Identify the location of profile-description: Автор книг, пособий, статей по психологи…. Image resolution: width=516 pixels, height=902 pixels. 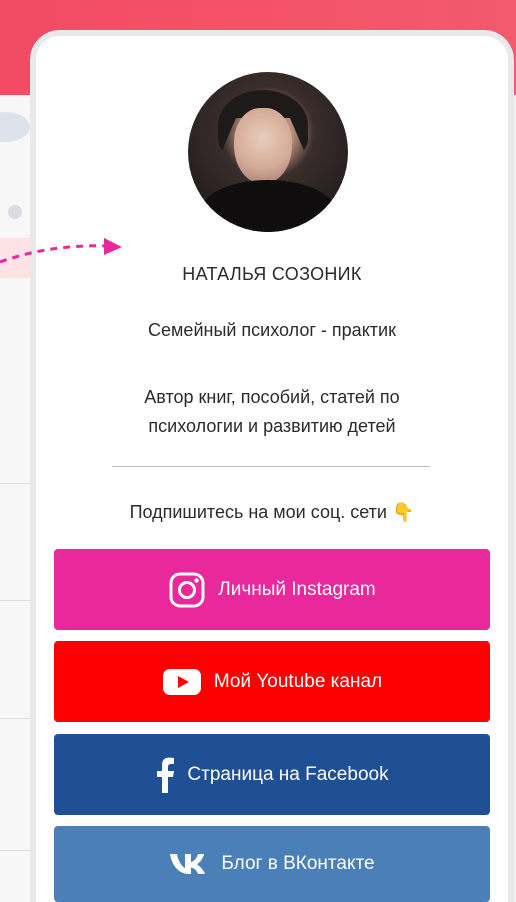
(272, 412).